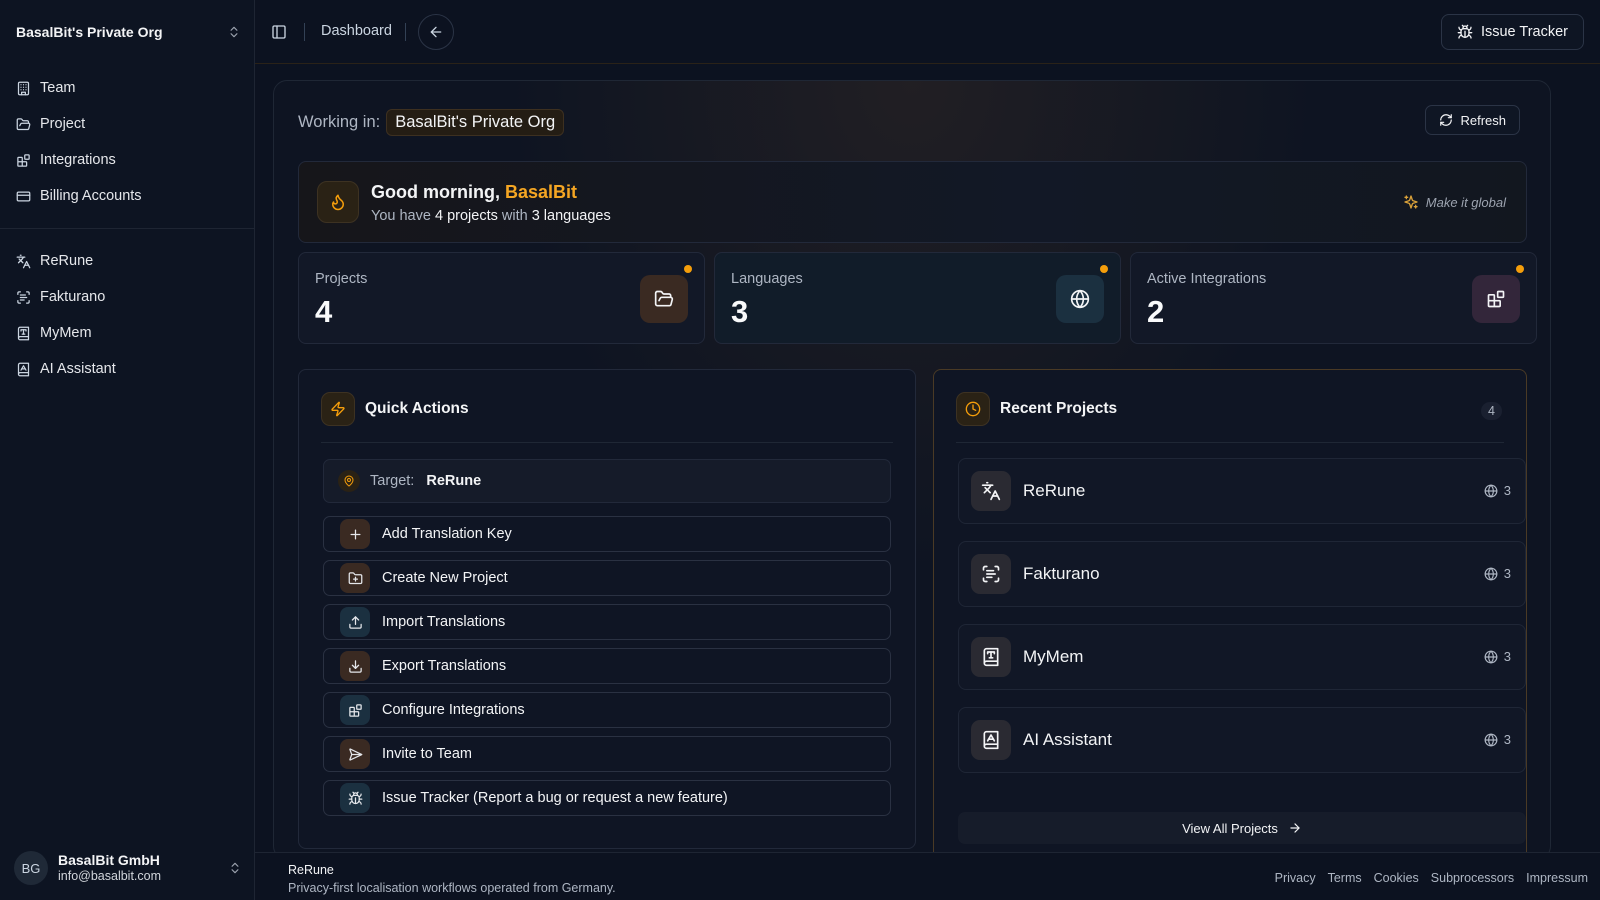 This screenshot has height=900, width=1600. I want to click on languages-icon, so click(23, 261).